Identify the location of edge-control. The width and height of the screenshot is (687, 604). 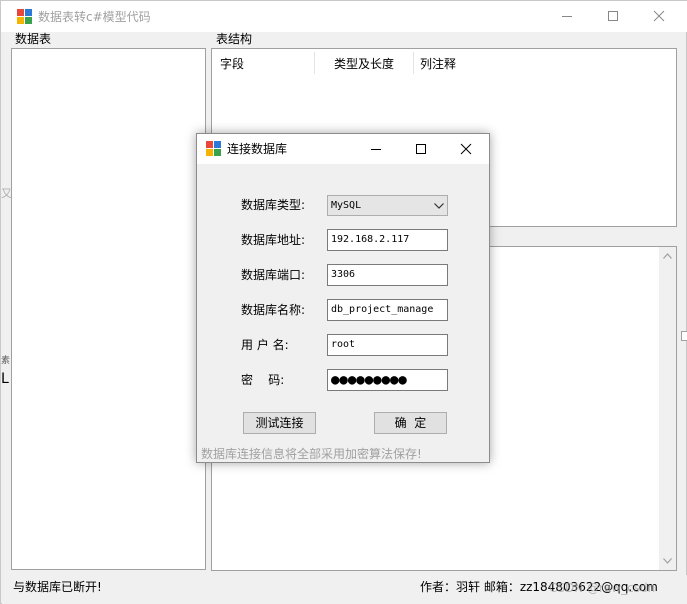
(684, 336).